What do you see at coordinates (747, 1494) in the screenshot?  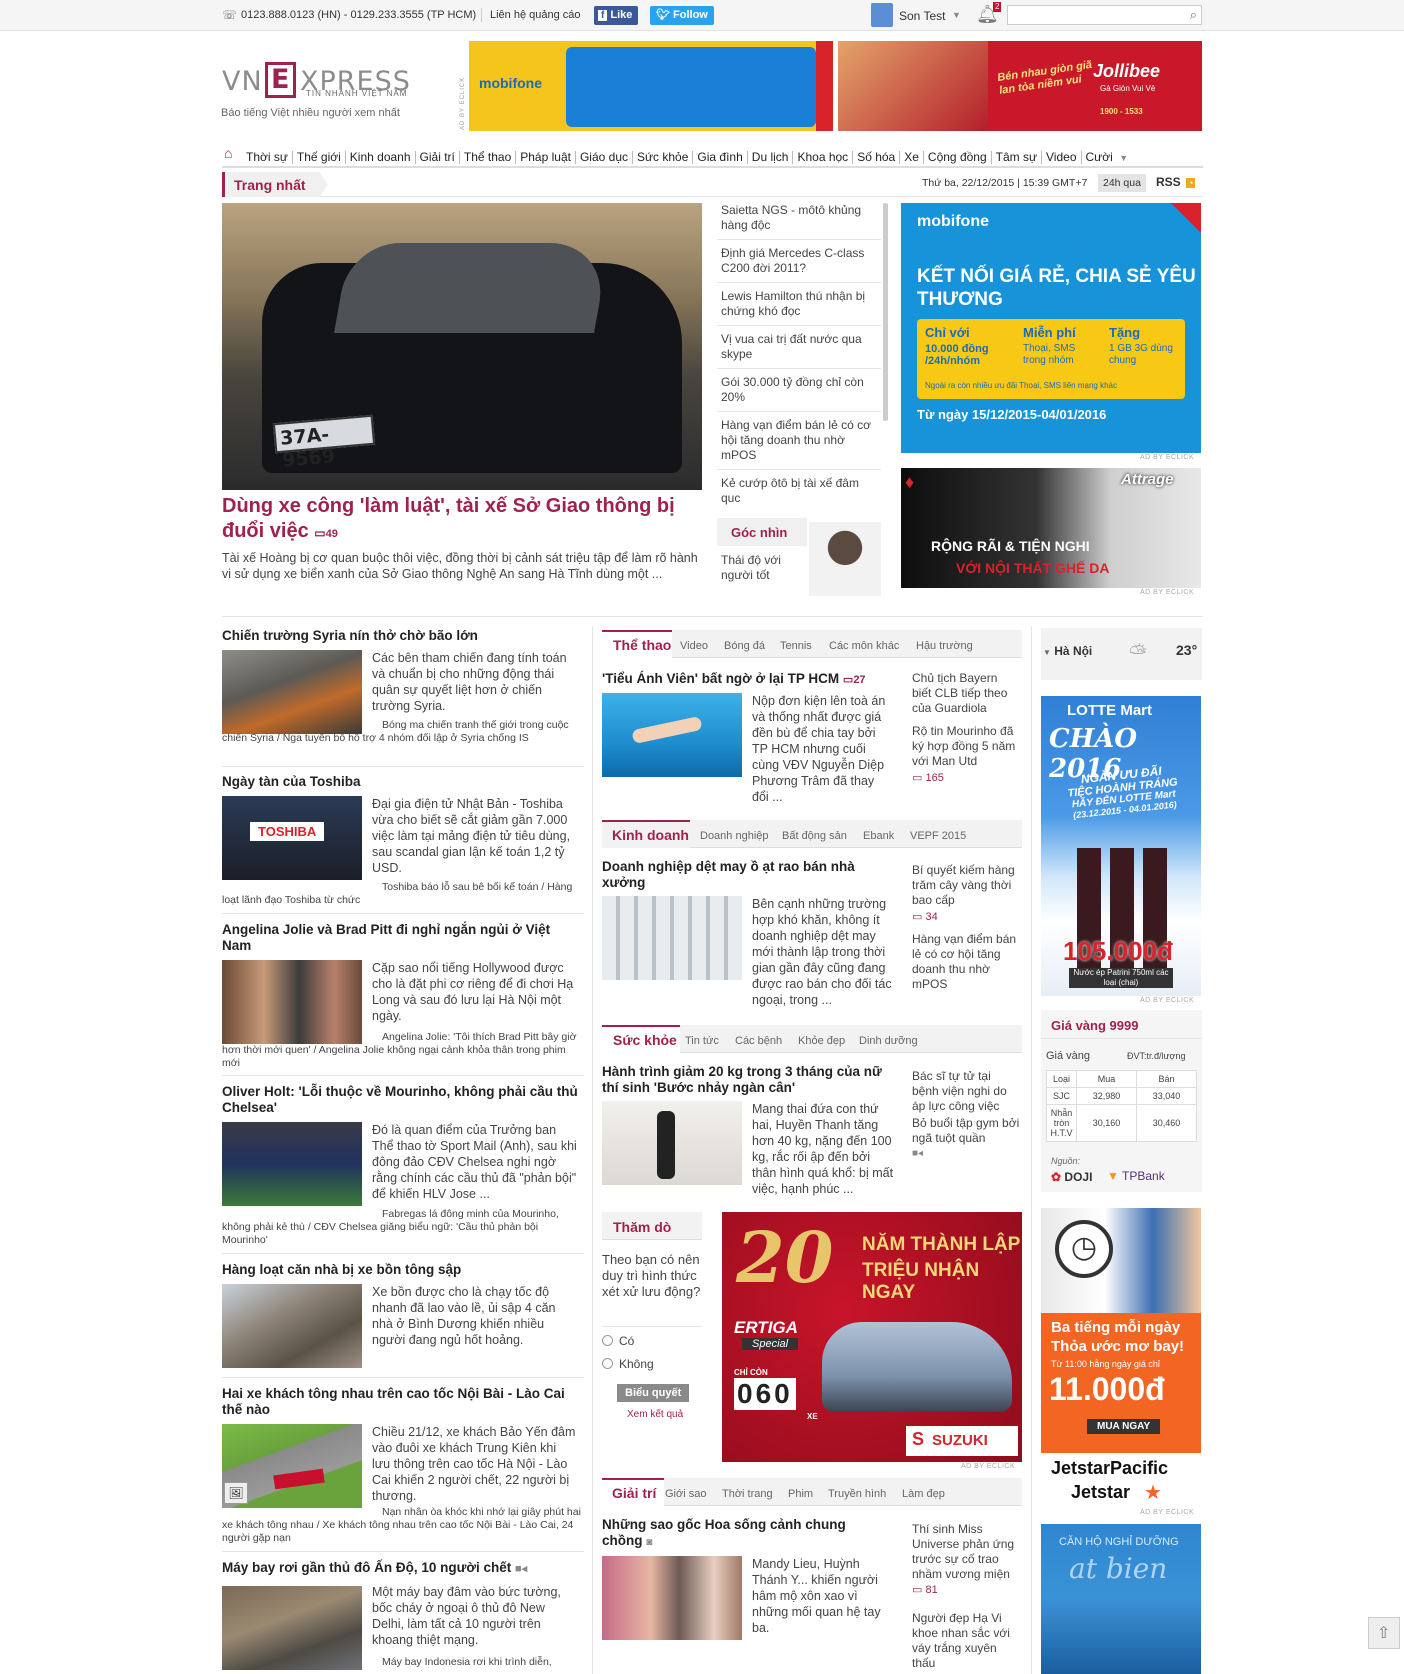 I see `subcategory-link: Thời trang` at bounding box center [747, 1494].